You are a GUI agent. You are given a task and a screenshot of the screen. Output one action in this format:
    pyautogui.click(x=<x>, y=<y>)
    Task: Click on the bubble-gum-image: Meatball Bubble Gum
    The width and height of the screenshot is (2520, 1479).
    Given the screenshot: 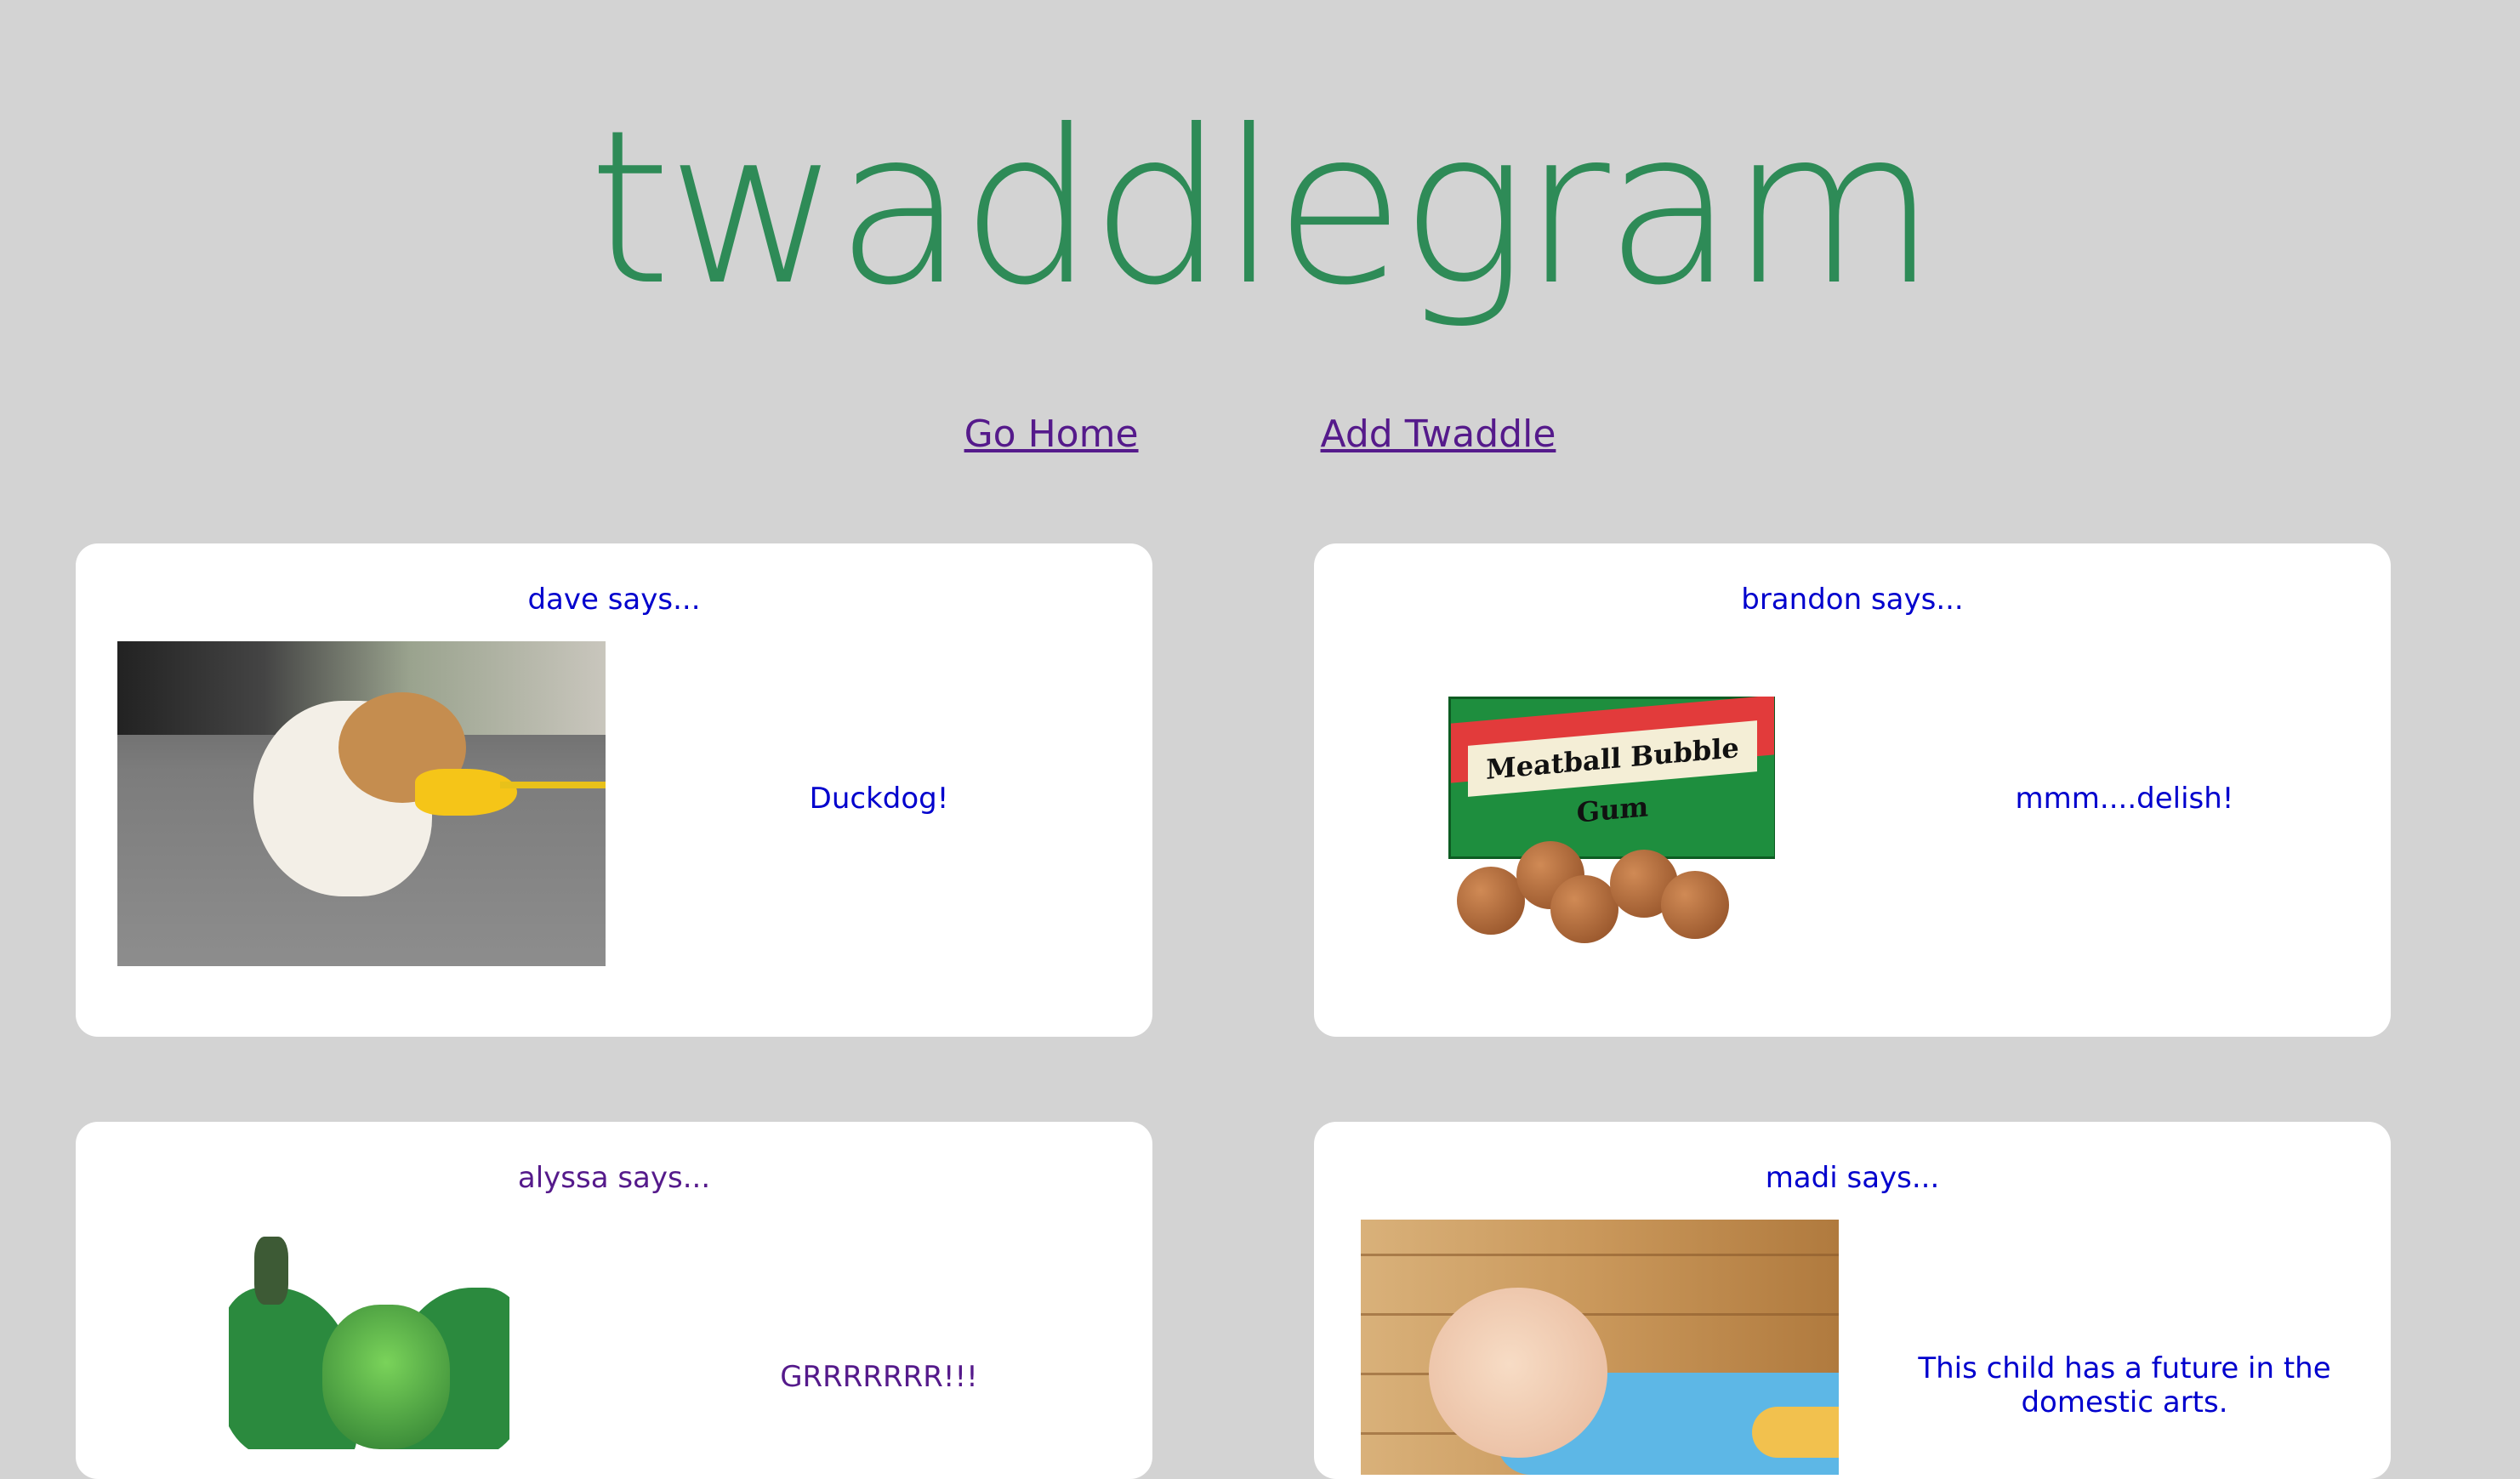 What is the action you would take?
    pyautogui.click(x=1611, y=828)
    